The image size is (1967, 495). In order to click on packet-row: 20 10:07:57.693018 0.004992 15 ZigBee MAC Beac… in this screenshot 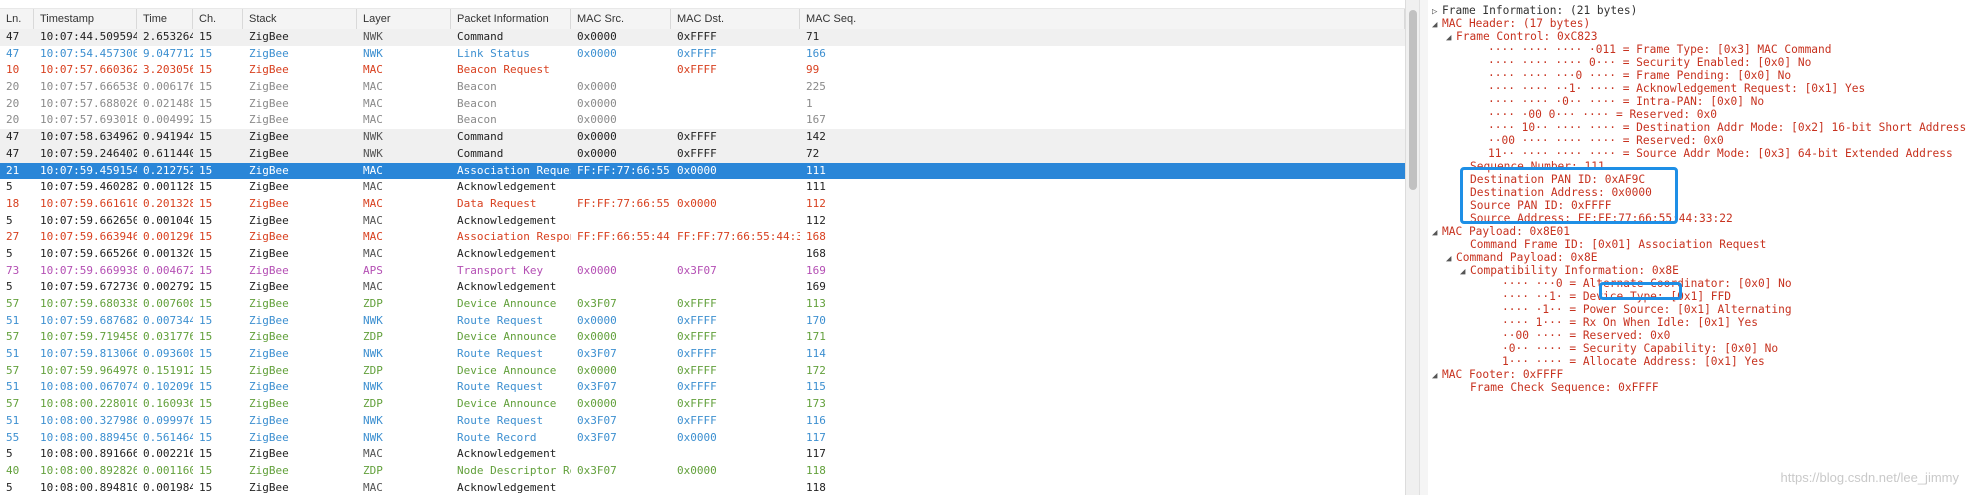, I will do `click(702, 120)`.